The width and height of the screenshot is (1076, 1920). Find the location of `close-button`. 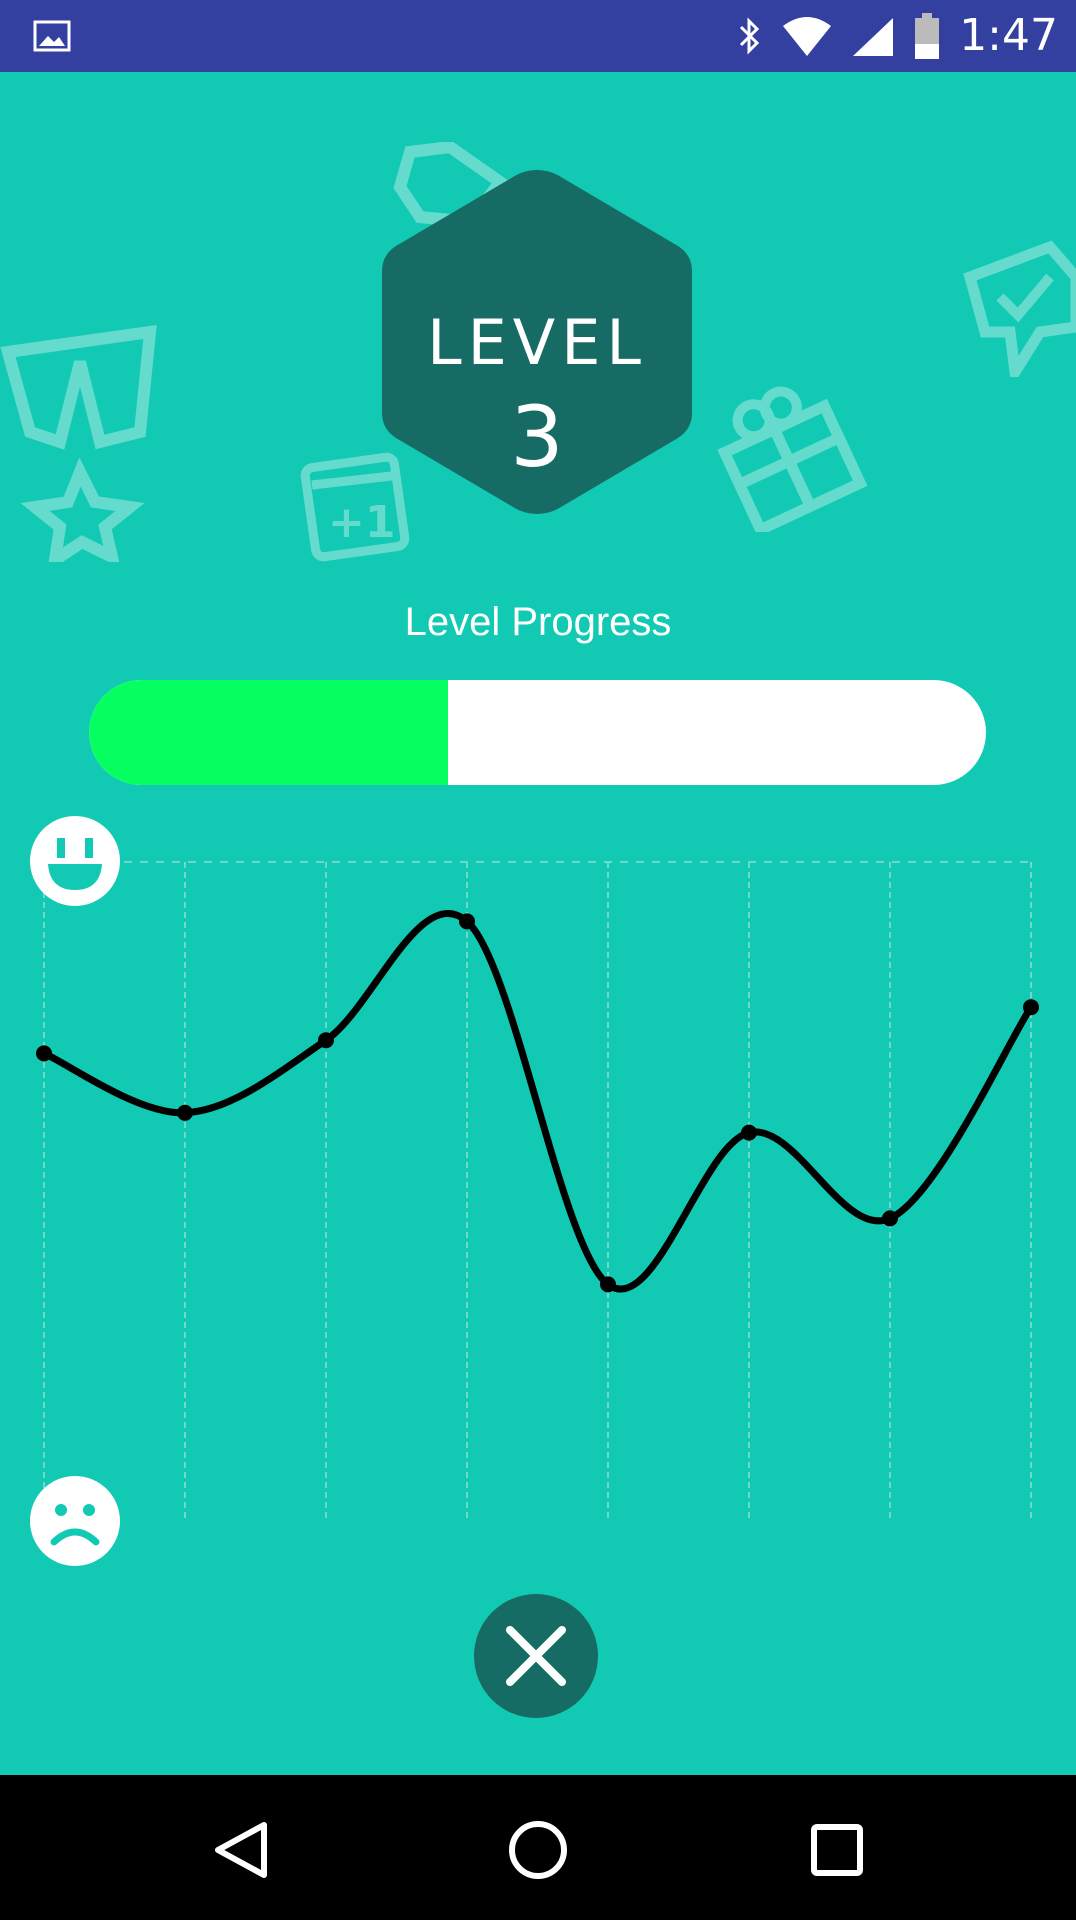

close-button is located at coordinates (536, 1656).